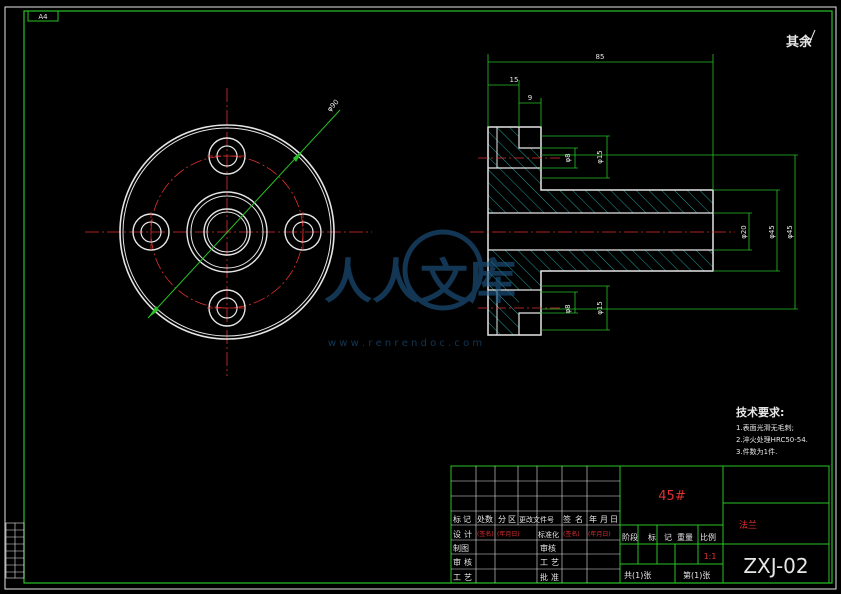 The image size is (841, 594). What do you see at coordinates (15, 550) in the screenshot?
I see `left-edge-stamp` at bounding box center [15, 550].